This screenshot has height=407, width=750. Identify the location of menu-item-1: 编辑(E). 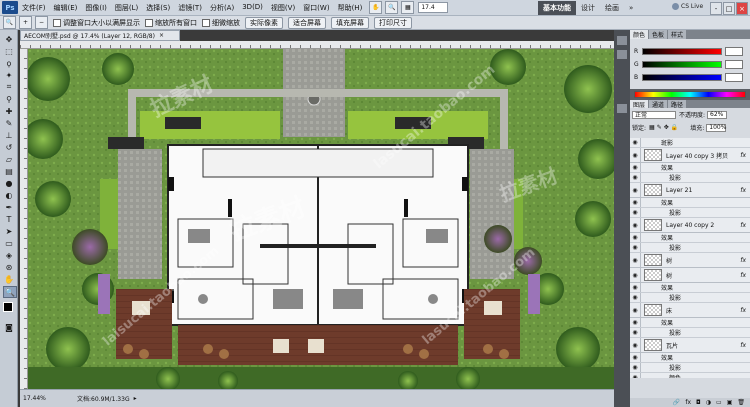
(66, 8).